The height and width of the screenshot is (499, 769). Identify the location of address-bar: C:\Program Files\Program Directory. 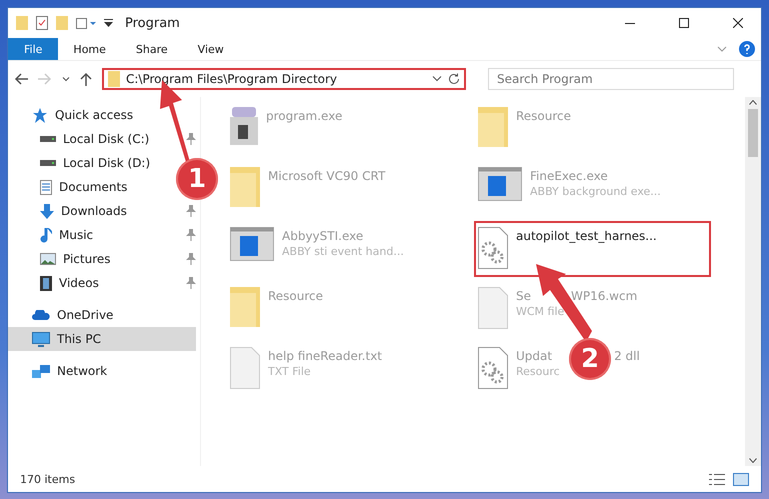
(284, 79).